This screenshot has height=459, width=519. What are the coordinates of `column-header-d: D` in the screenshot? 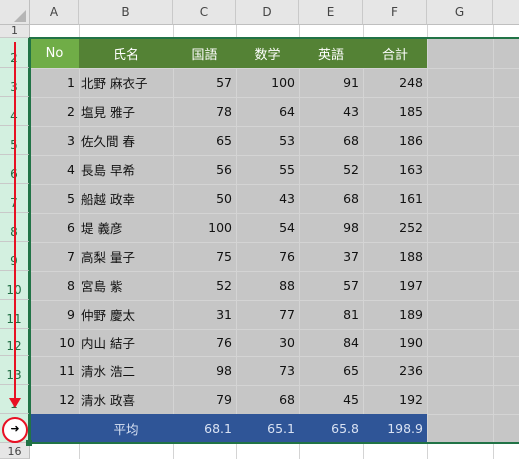 It's located at (267, 12).